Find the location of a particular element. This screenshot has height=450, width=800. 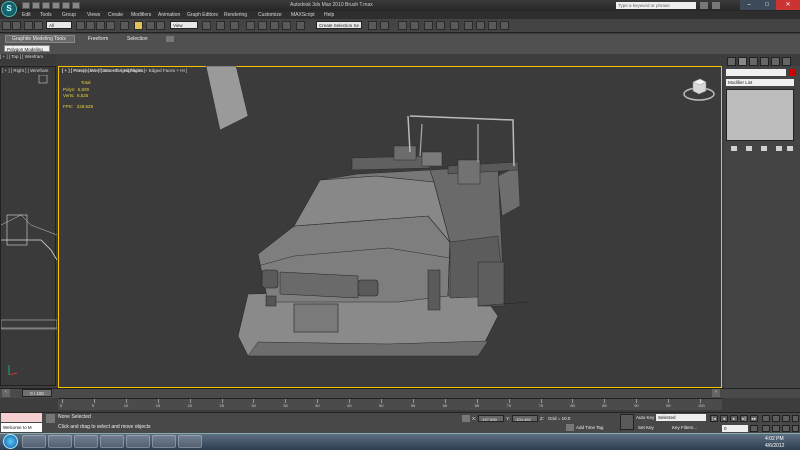

curve-editor-icon is located at coordinates (428, 25).